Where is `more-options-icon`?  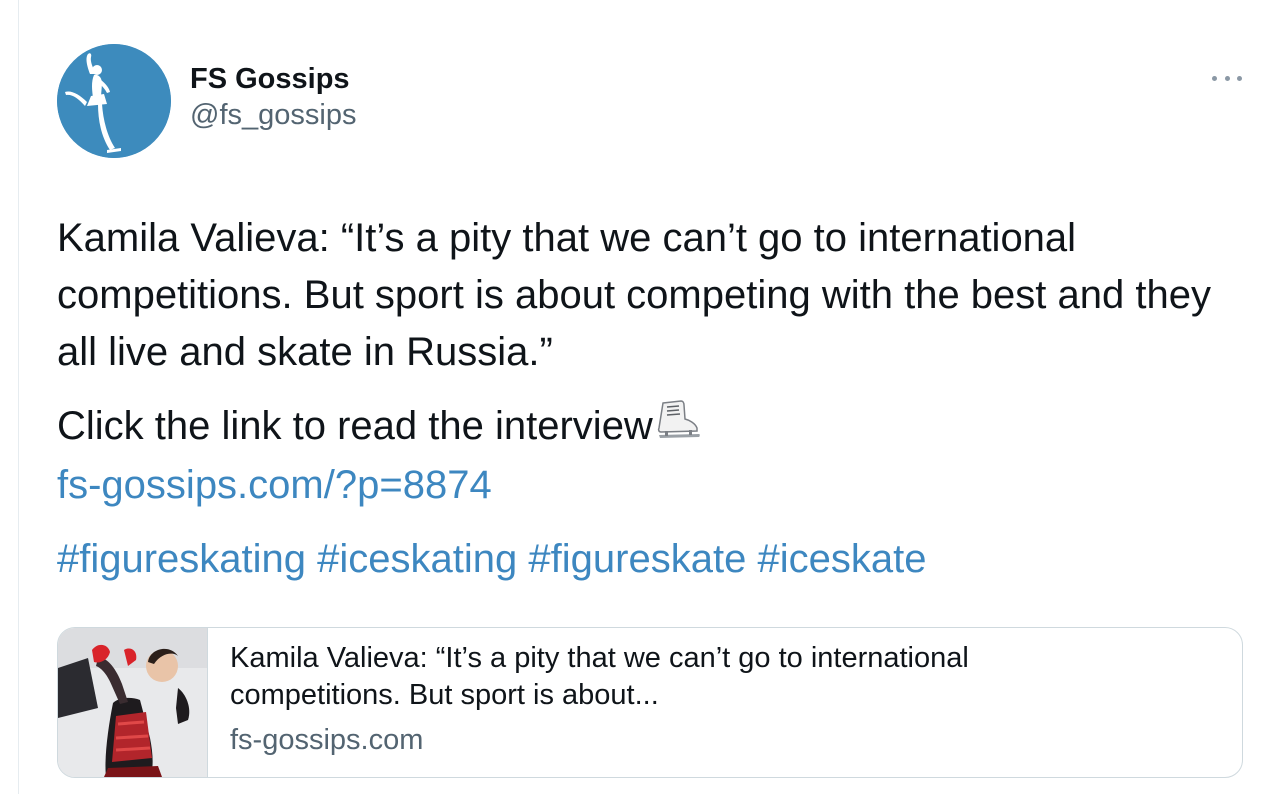
more-options-icon is located at coordinates (1227, 78).